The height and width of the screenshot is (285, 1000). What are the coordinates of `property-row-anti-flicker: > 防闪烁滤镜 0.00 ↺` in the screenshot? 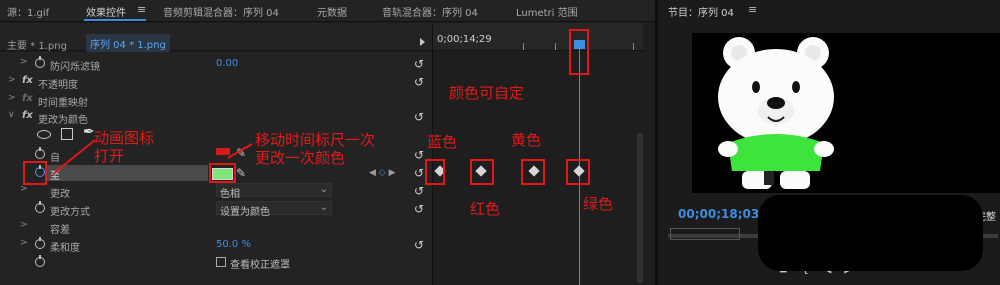 It's located at (216, 64).